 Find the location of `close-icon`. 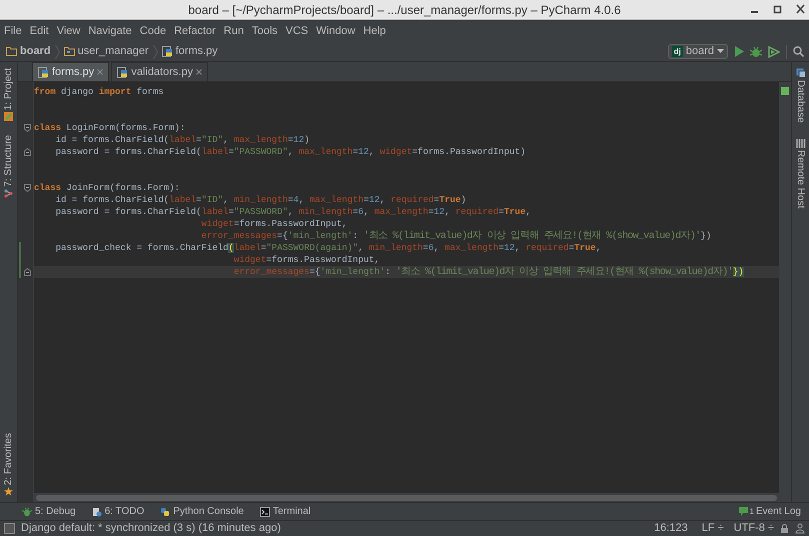

close-icon is located at coordinates (800, 9).